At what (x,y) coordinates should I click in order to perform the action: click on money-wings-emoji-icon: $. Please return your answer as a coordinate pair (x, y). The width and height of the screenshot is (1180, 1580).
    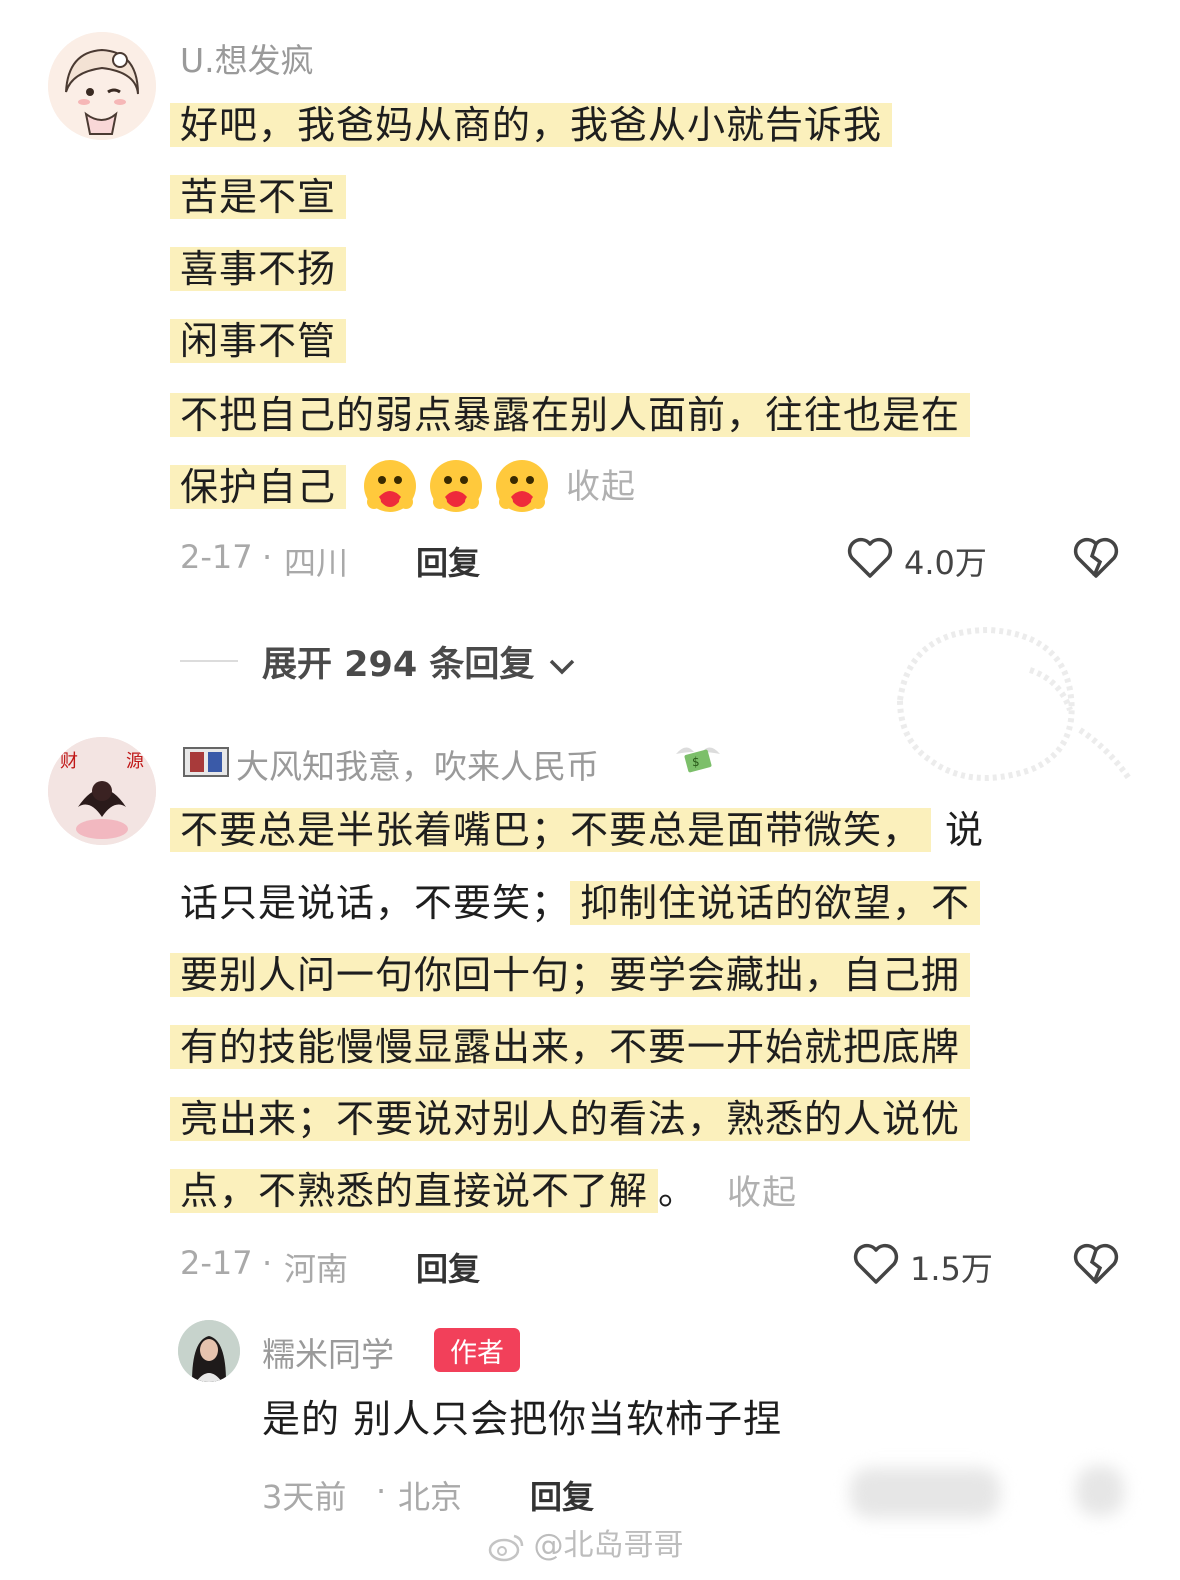
    Looking at the image, I should click on (698, 760).